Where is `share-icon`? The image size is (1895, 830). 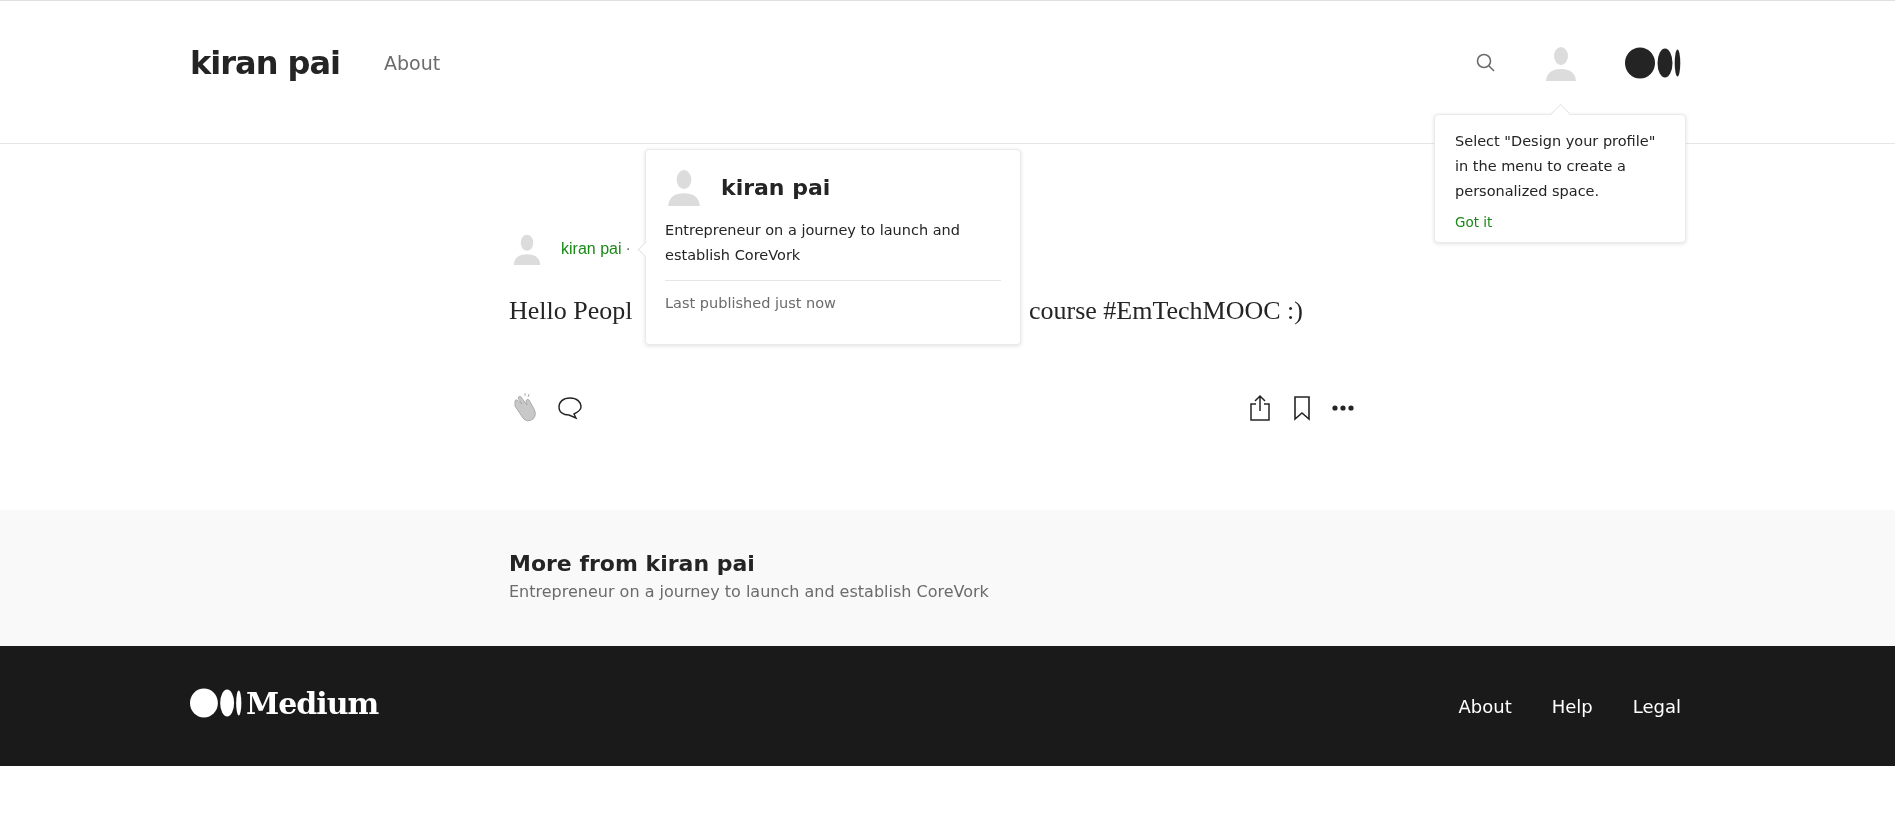
share-icon is located at coordinates (1260, 408).